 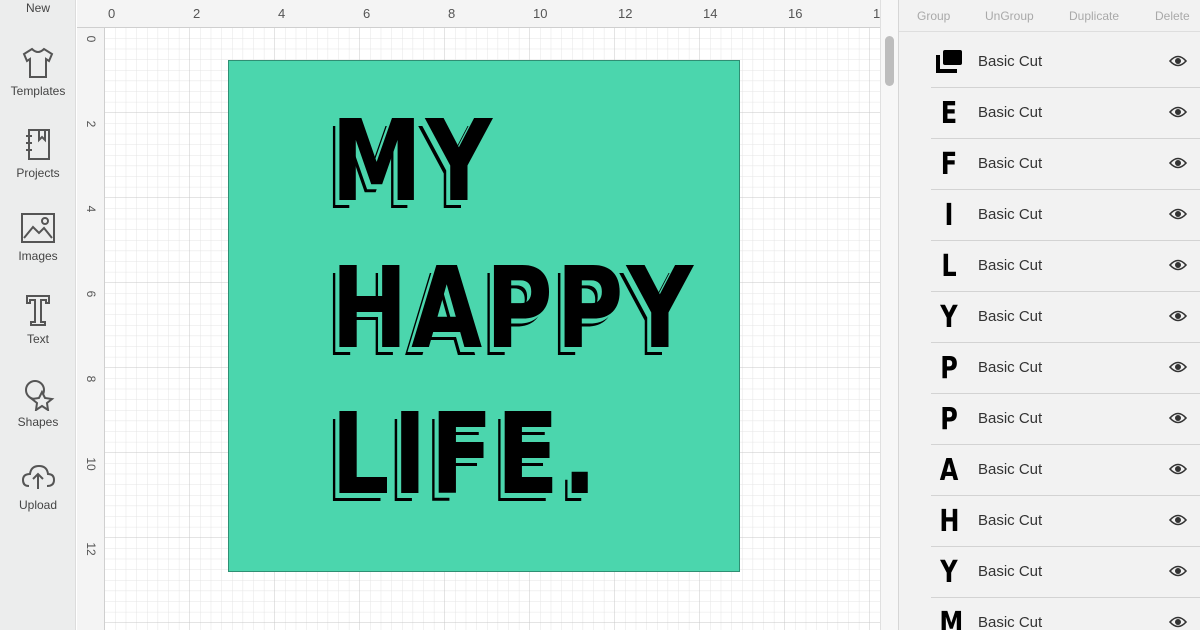 What do you see at coordinates (38, 62) in the screenshot?
I see `tshirt-icon` at bounding box center [38, 62].